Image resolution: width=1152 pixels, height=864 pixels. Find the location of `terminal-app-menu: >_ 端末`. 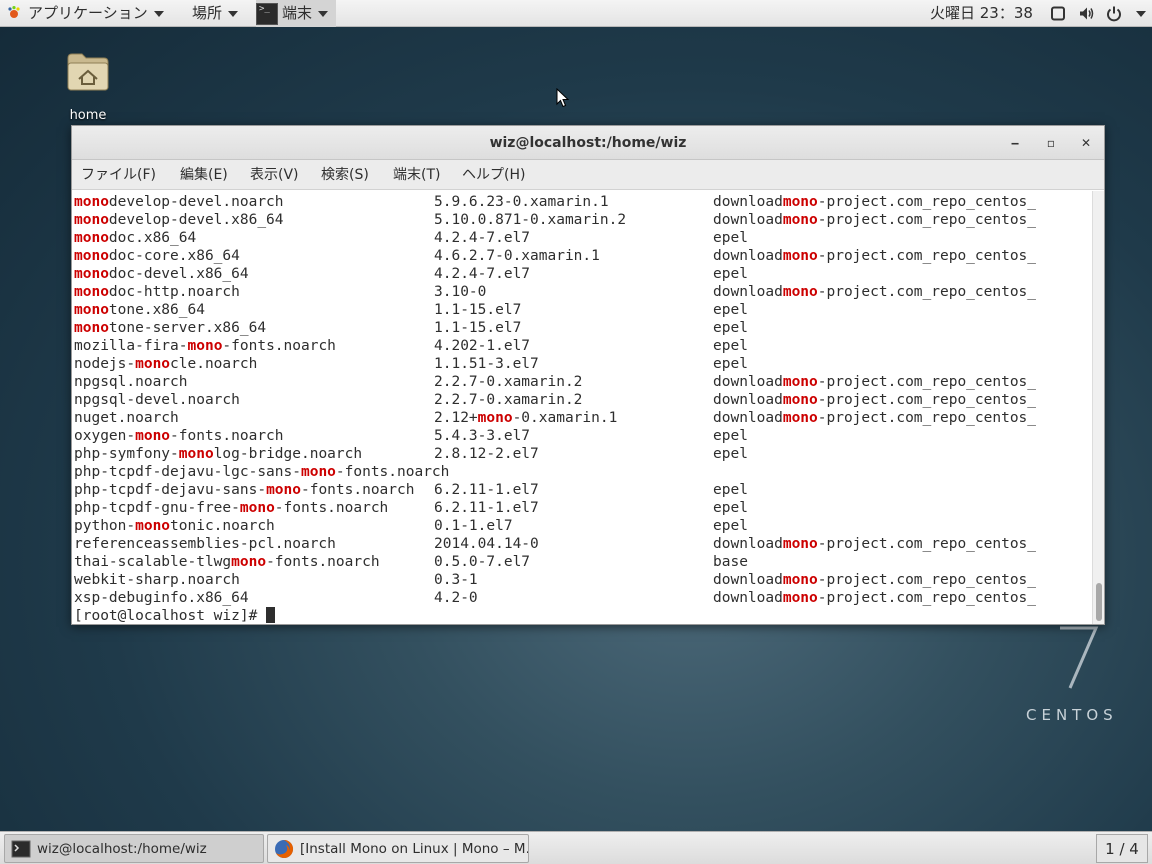

terminal-app-menu: >_ 端末 is located at coordinates (296, 13).